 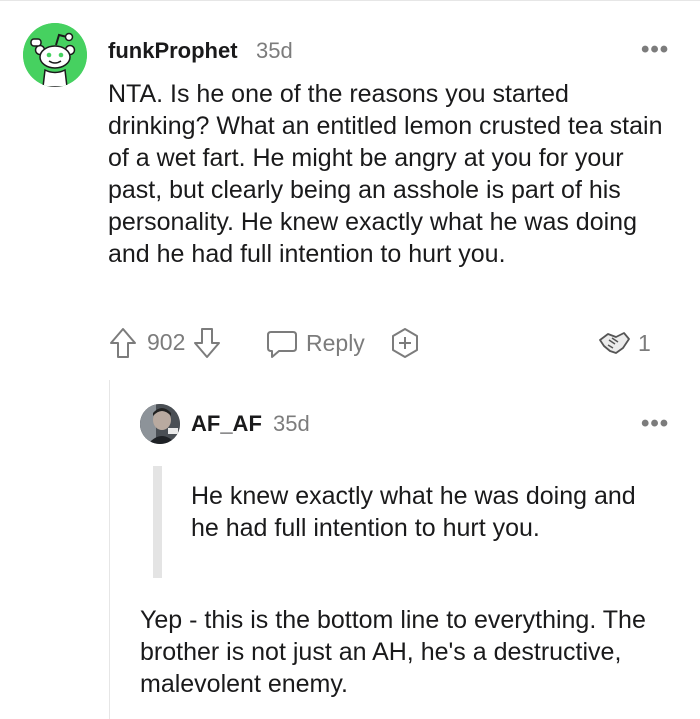 I want to click on speech-bubble-icon, so click(x=282, y=344).